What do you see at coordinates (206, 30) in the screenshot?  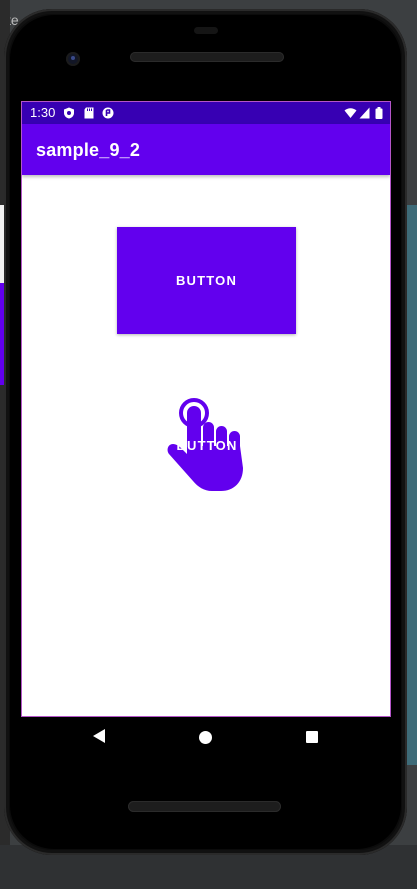 I see `earpiece-slot` at bounding box center [206, 30].